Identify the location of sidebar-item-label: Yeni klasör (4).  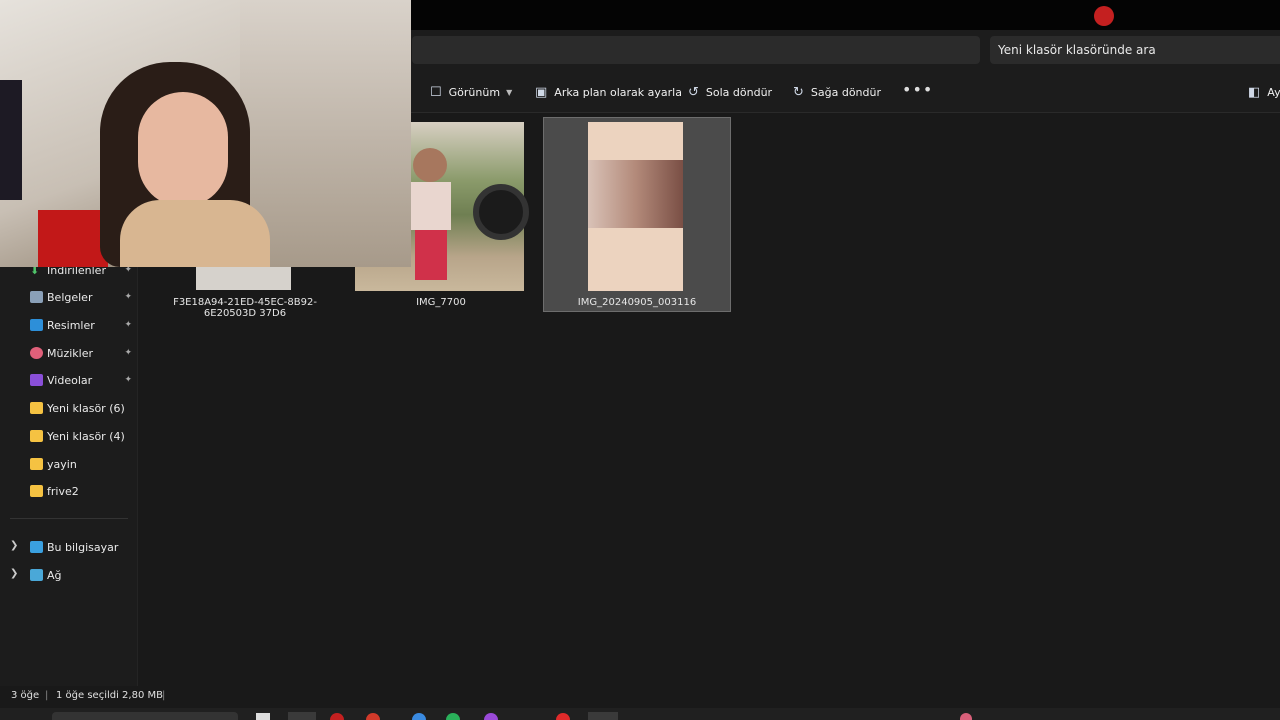
(86, 436).